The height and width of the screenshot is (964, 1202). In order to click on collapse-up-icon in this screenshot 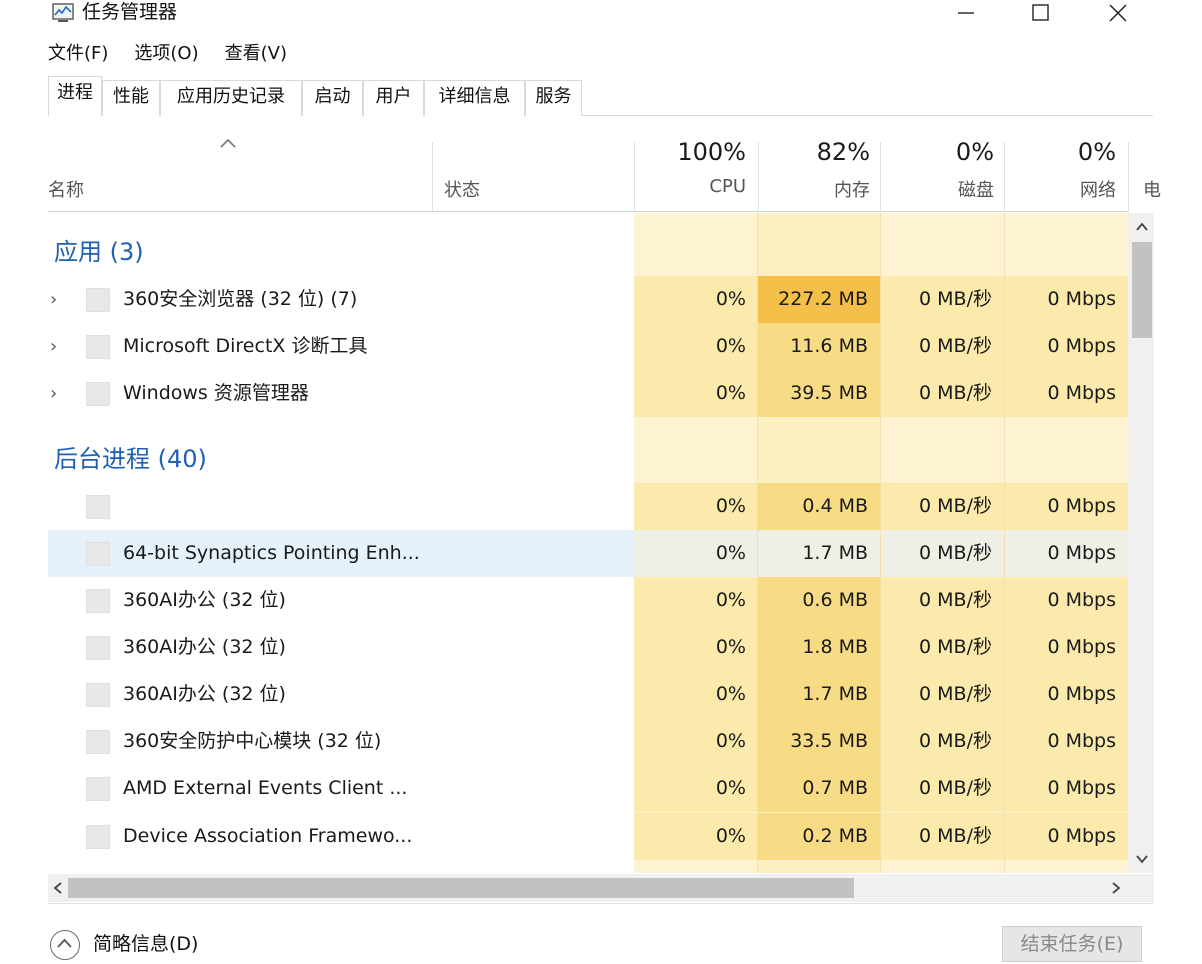, I will do `click(65, 945)`.